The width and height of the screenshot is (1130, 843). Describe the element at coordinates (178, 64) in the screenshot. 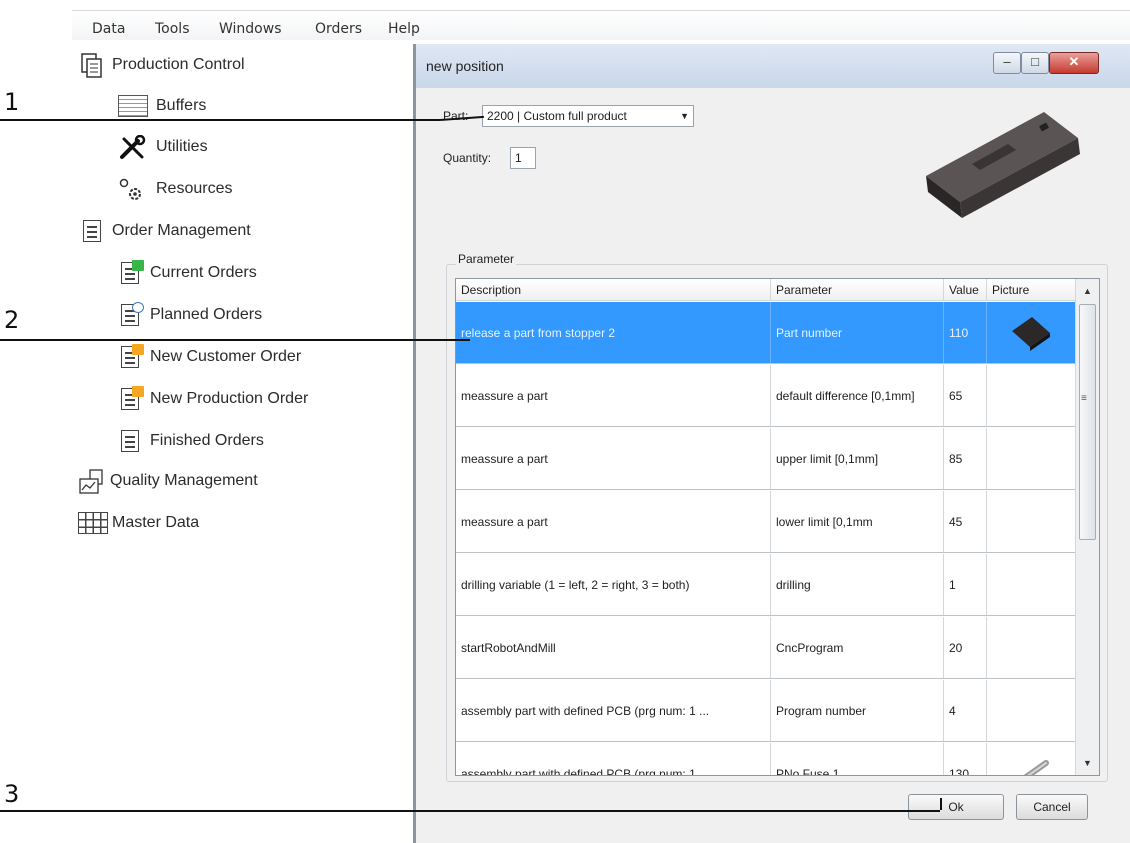

I see `tree-label: Production Control` at that location.